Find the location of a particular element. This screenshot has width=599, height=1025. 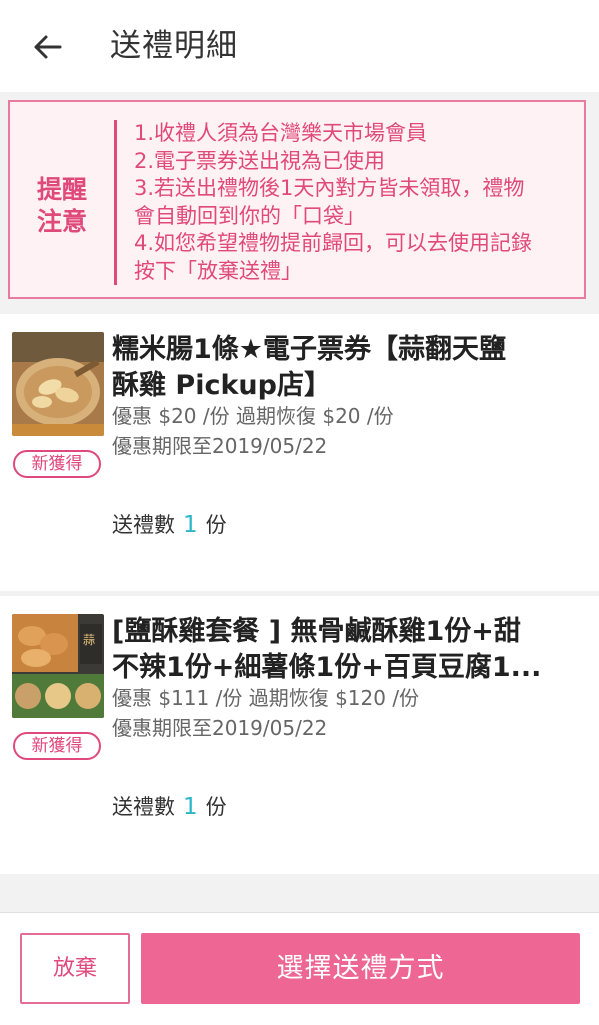

item-title-line1: 糯米腸1條★電子票券【蒜翻天鹽 is located at coordinates (309, 349).